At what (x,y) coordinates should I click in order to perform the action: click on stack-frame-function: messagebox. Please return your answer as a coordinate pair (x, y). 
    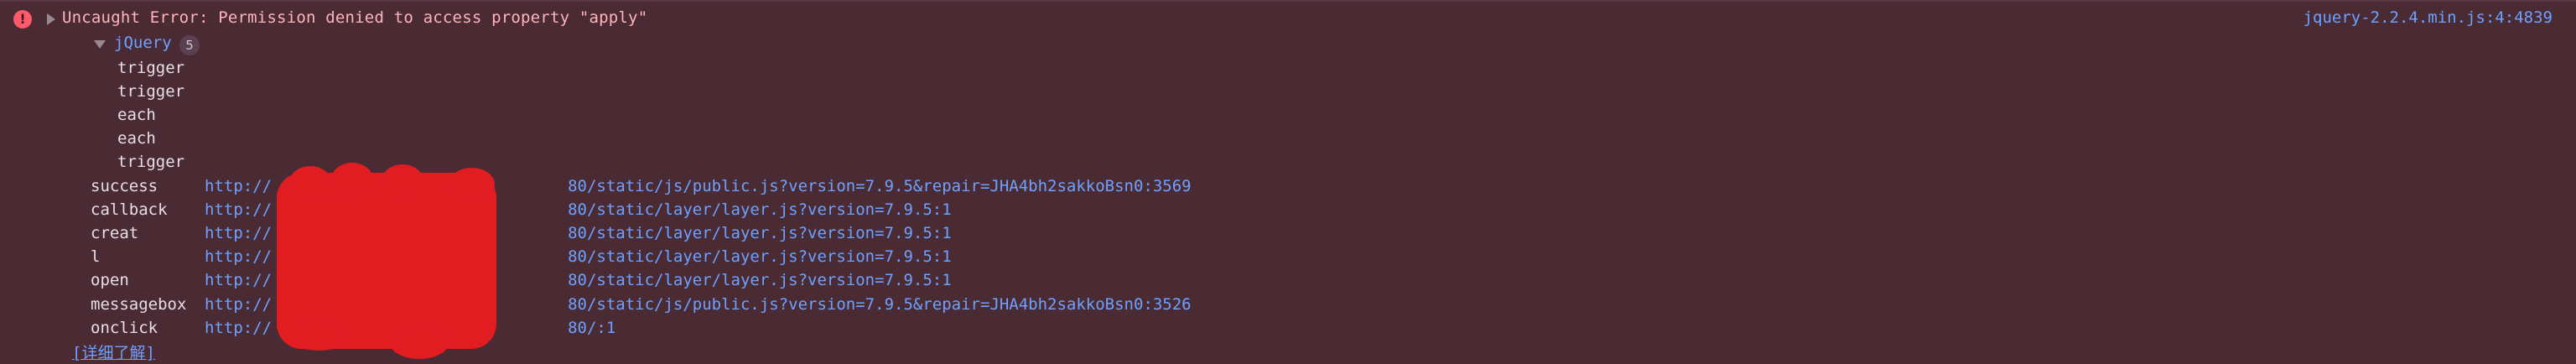
    Looking at the image, I should click on (139, 304).